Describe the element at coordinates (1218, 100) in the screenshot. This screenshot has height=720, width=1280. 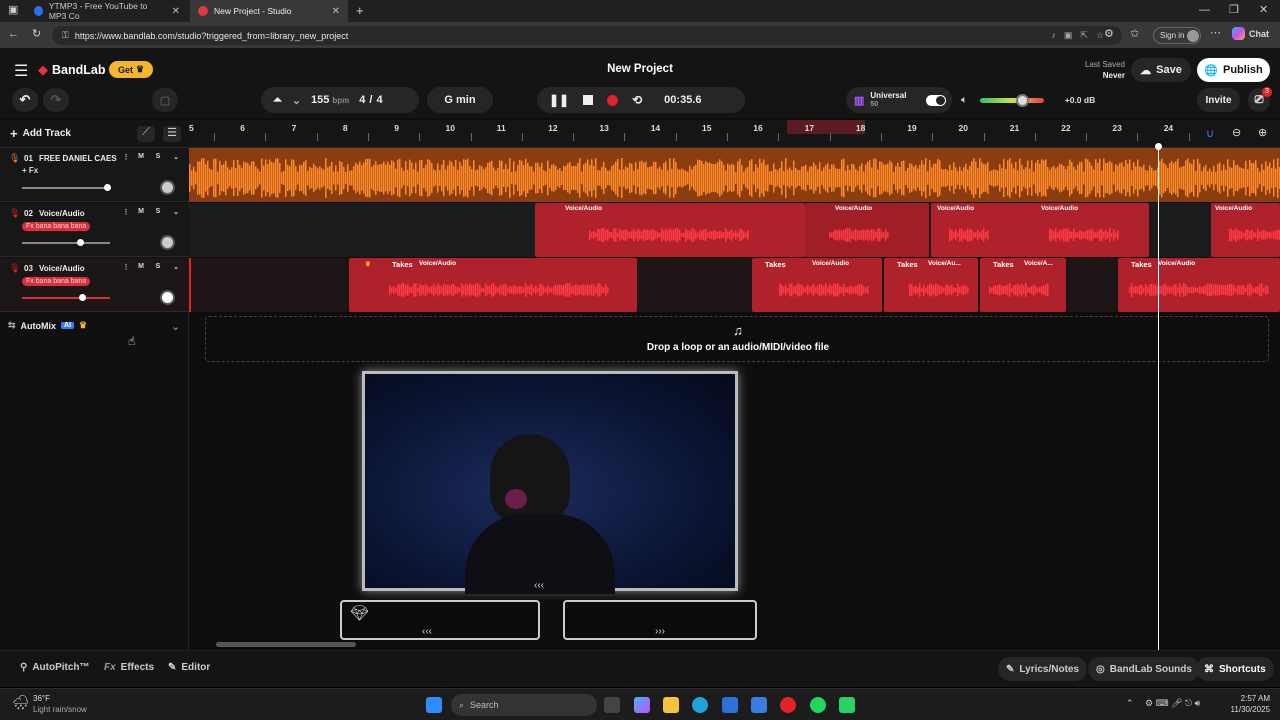
I see `invite-button: Invite` at that location.